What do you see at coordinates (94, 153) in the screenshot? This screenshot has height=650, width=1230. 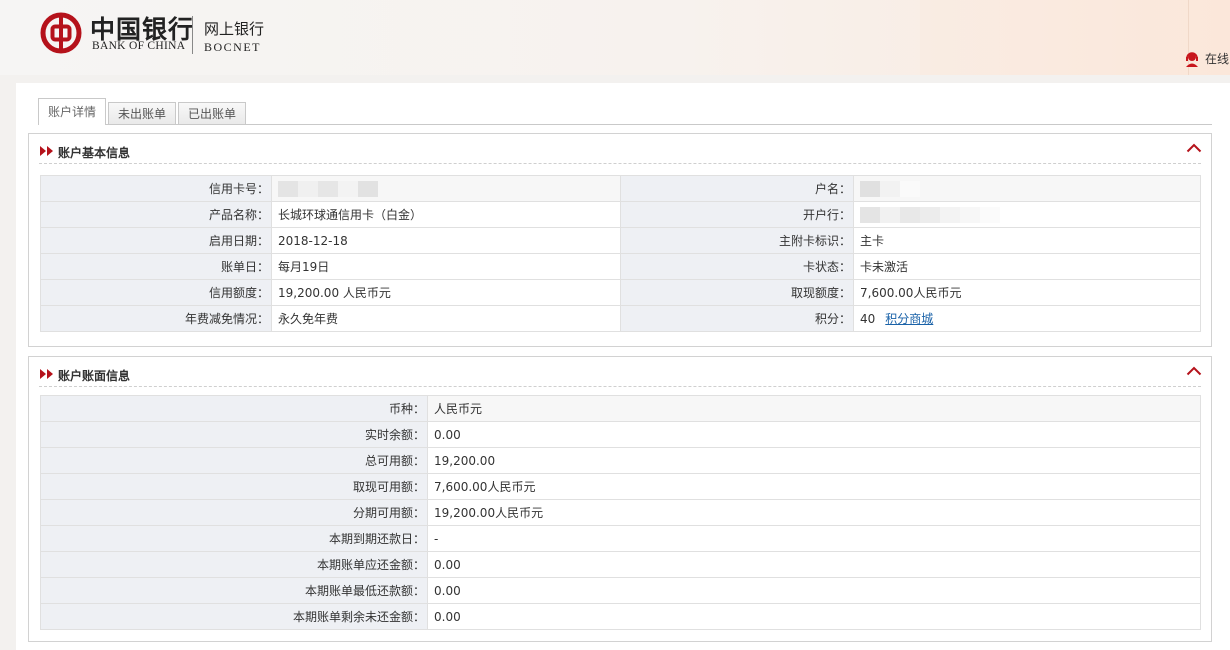 I see `basic-info-title: 账户基本信息` at bounding box center [94, 153].